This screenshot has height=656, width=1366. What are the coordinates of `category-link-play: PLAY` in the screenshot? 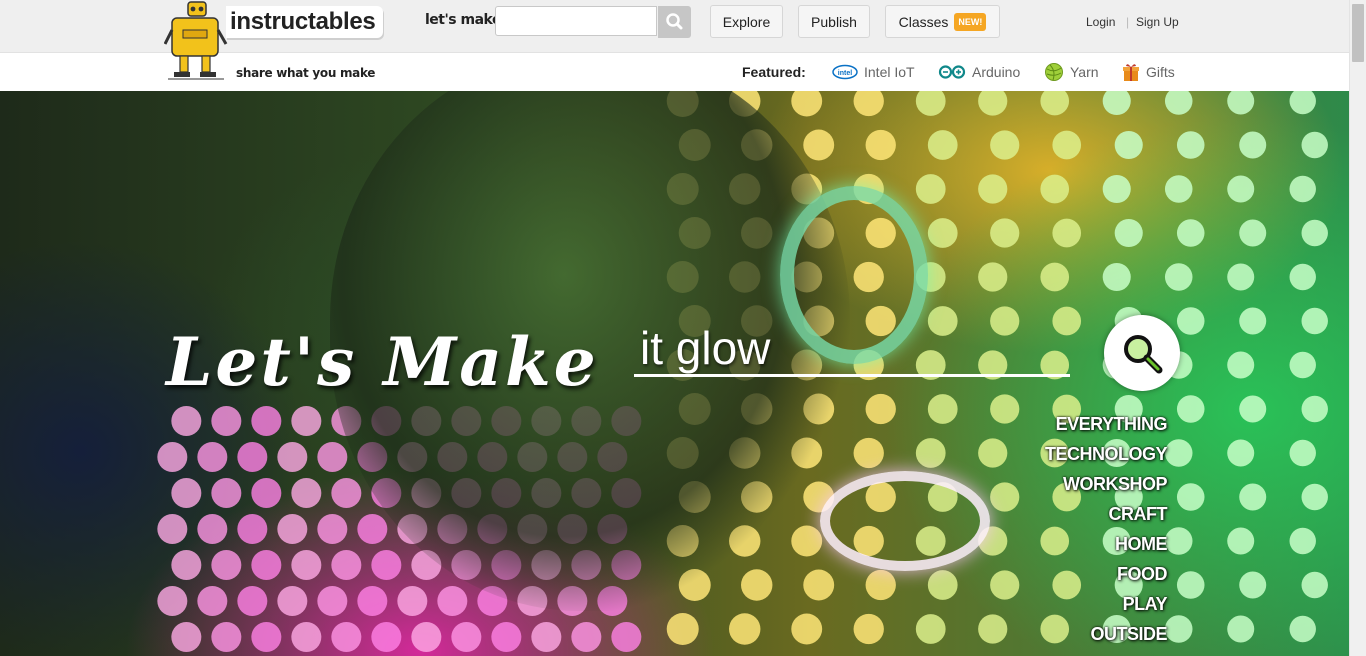 It's located at (1145, 604).